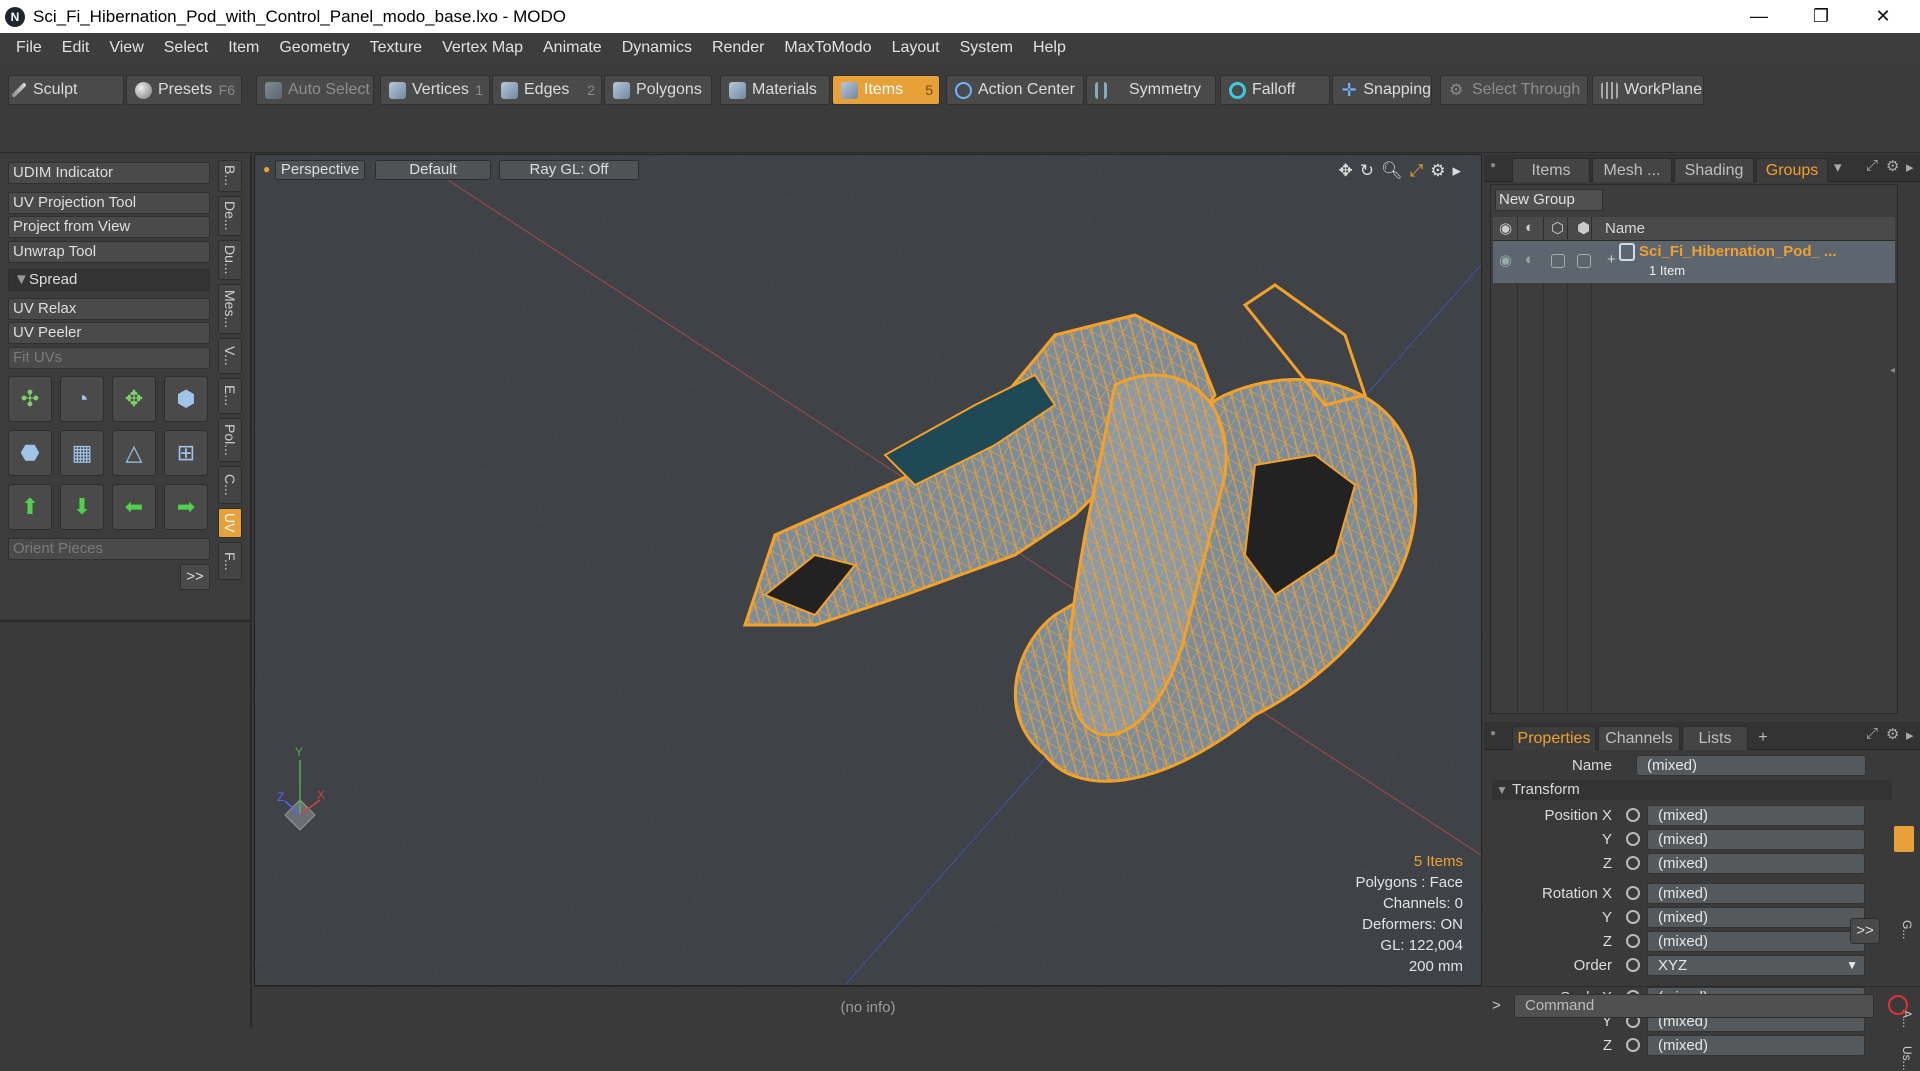 Image resolution: width=1920 pixels, height=1071 pixels. I want to click on pan-icon: ✥, so click(1346, 171).